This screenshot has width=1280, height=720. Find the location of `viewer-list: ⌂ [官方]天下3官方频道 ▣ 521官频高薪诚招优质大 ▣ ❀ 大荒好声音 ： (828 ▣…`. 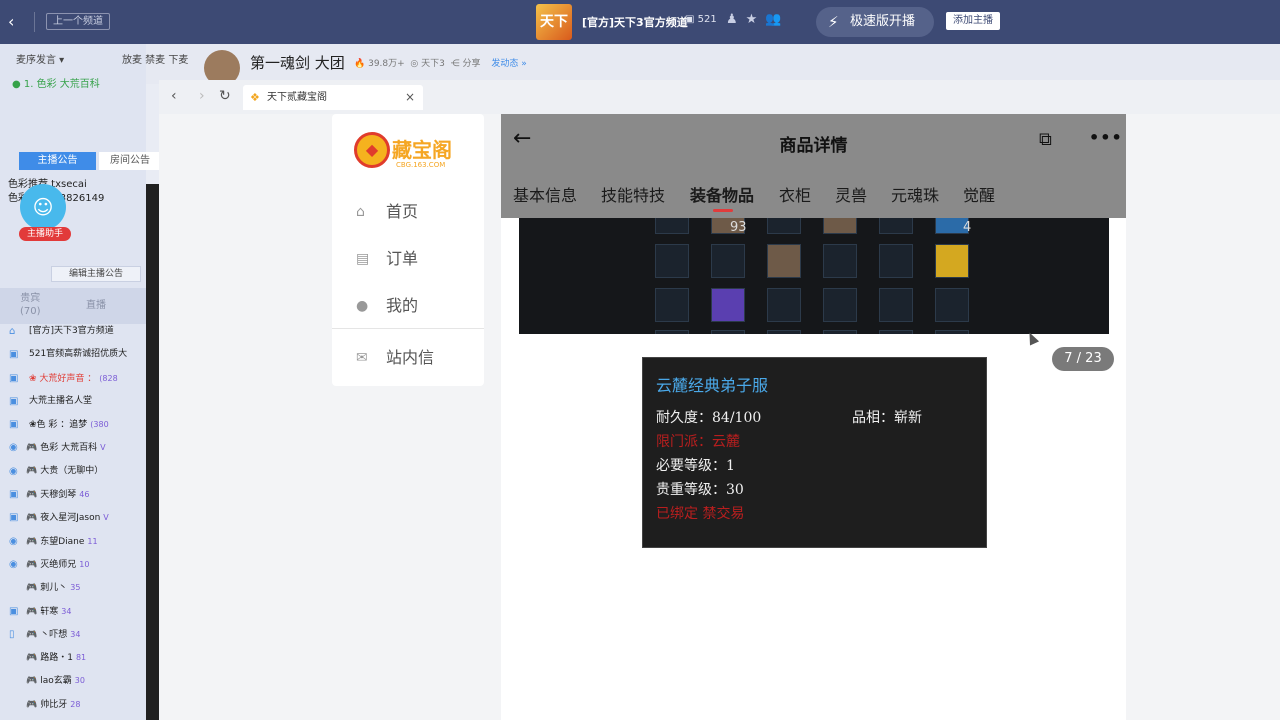

viewer-list: ⌂ [官方]天下3官方频道 ▣ 521官频高薪诚招优质大 ▣ ❀ 大荒好声音 ： (828 ▣… is located at coordinates (73, 518).